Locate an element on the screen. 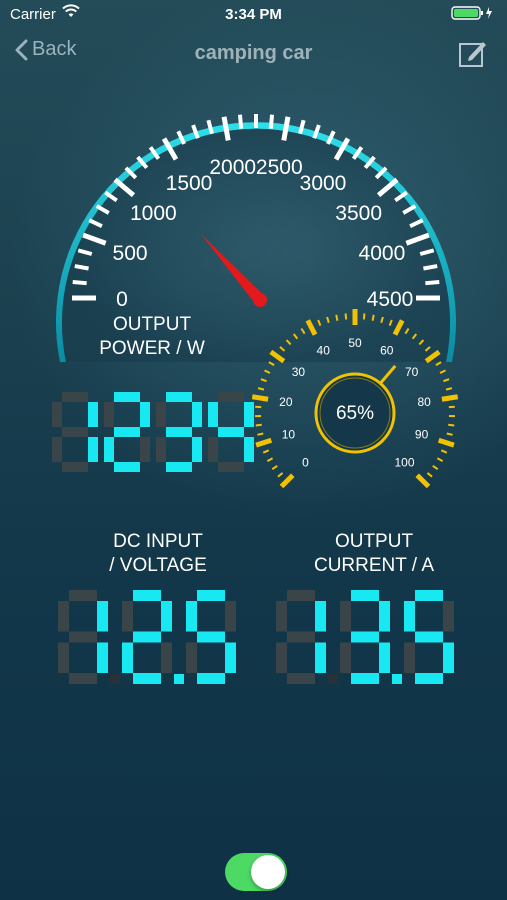 The height and width of the screenshot is (900, 507). power-tick-label: 2000 is located at coordinates (232, 167).